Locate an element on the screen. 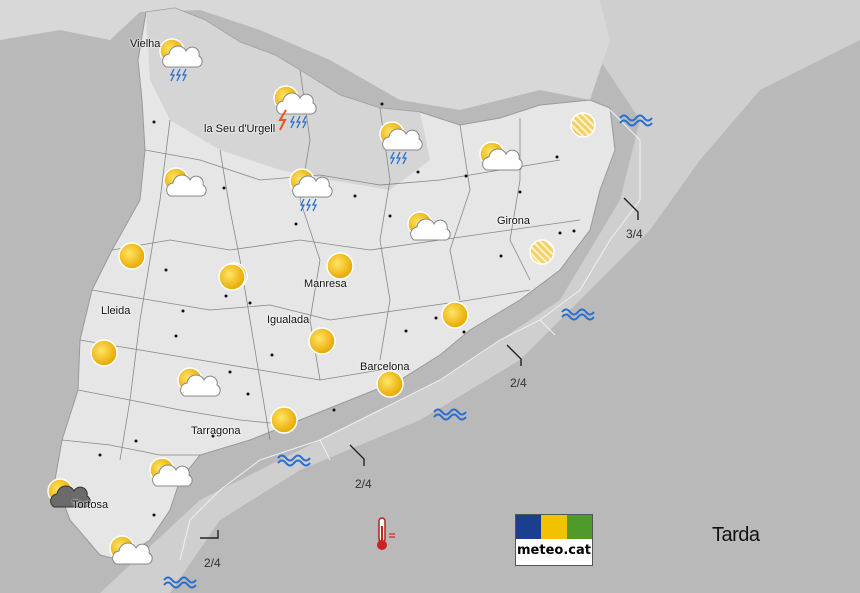 This screenshot has height=593, width=860. city-label-barcelona: Barcelona is located at coordinates (385, 367).